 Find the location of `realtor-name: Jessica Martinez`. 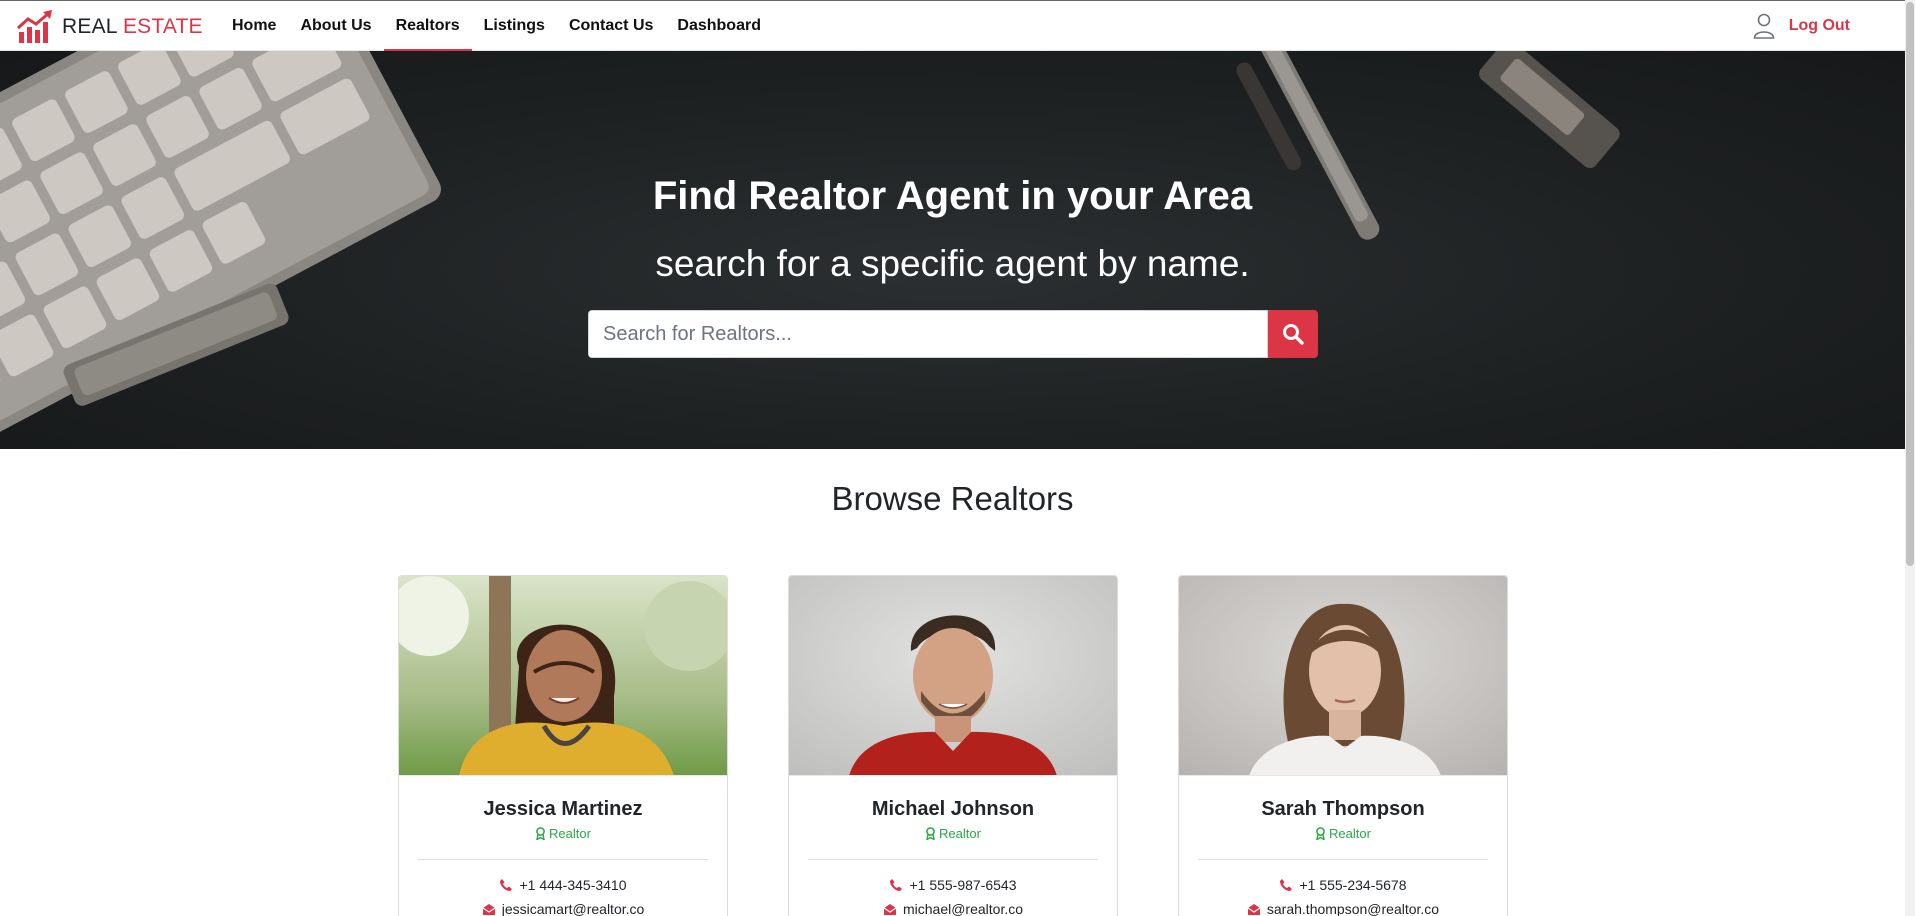

realtor-name: Jessica Martinez is located at coordinates (563, 809).